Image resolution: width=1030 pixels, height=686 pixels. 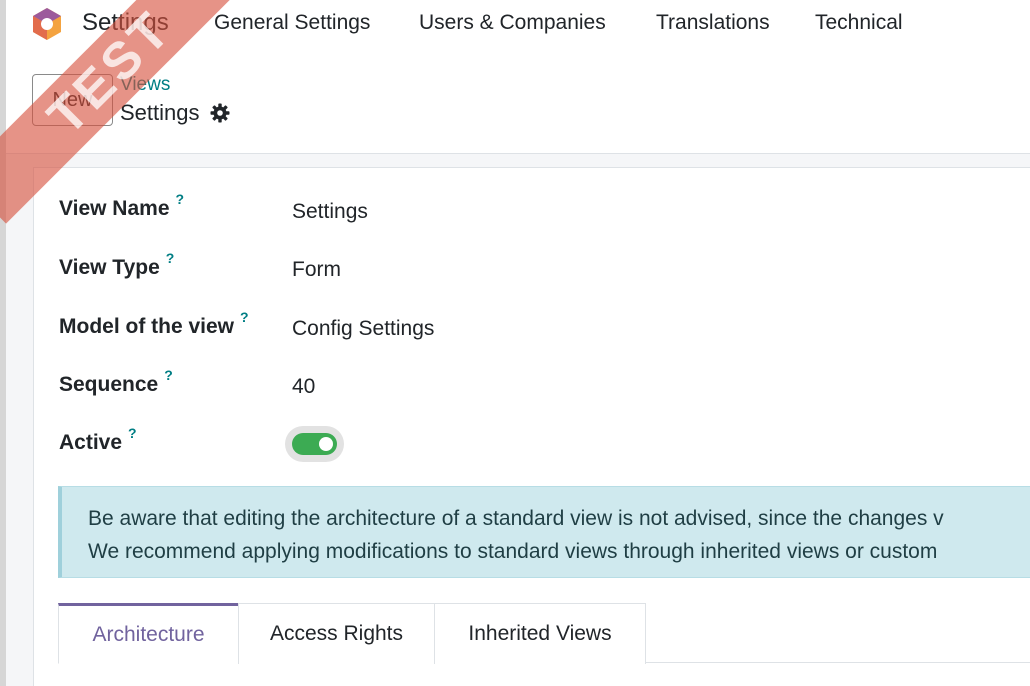 I want to click on field-label-model: Model of the view?, so click(x=154, y=323).